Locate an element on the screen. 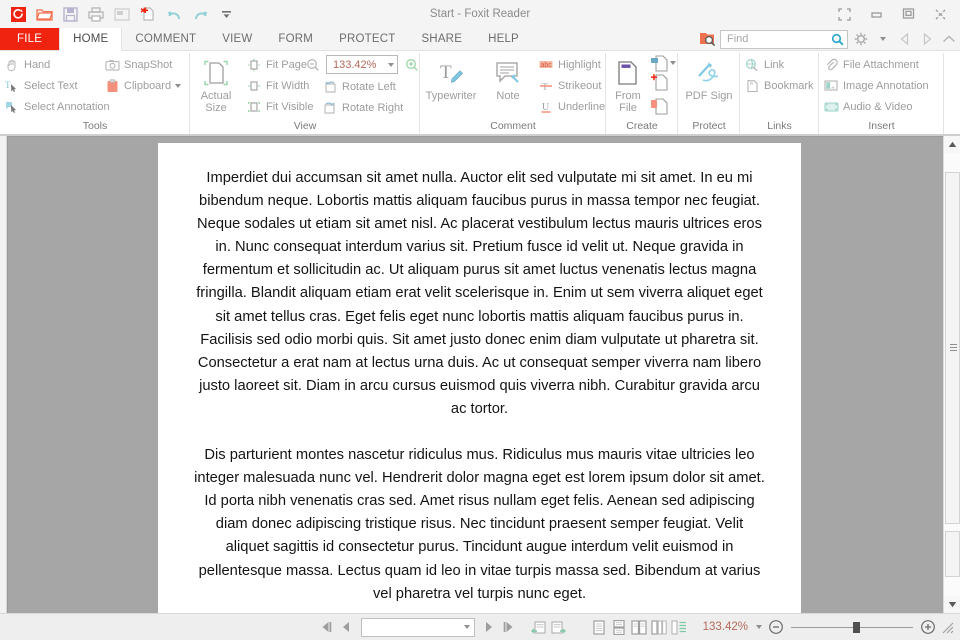 The width and height of the screenshot is (960, 640). tab-form: FORM is located at coordinates (295, 39).